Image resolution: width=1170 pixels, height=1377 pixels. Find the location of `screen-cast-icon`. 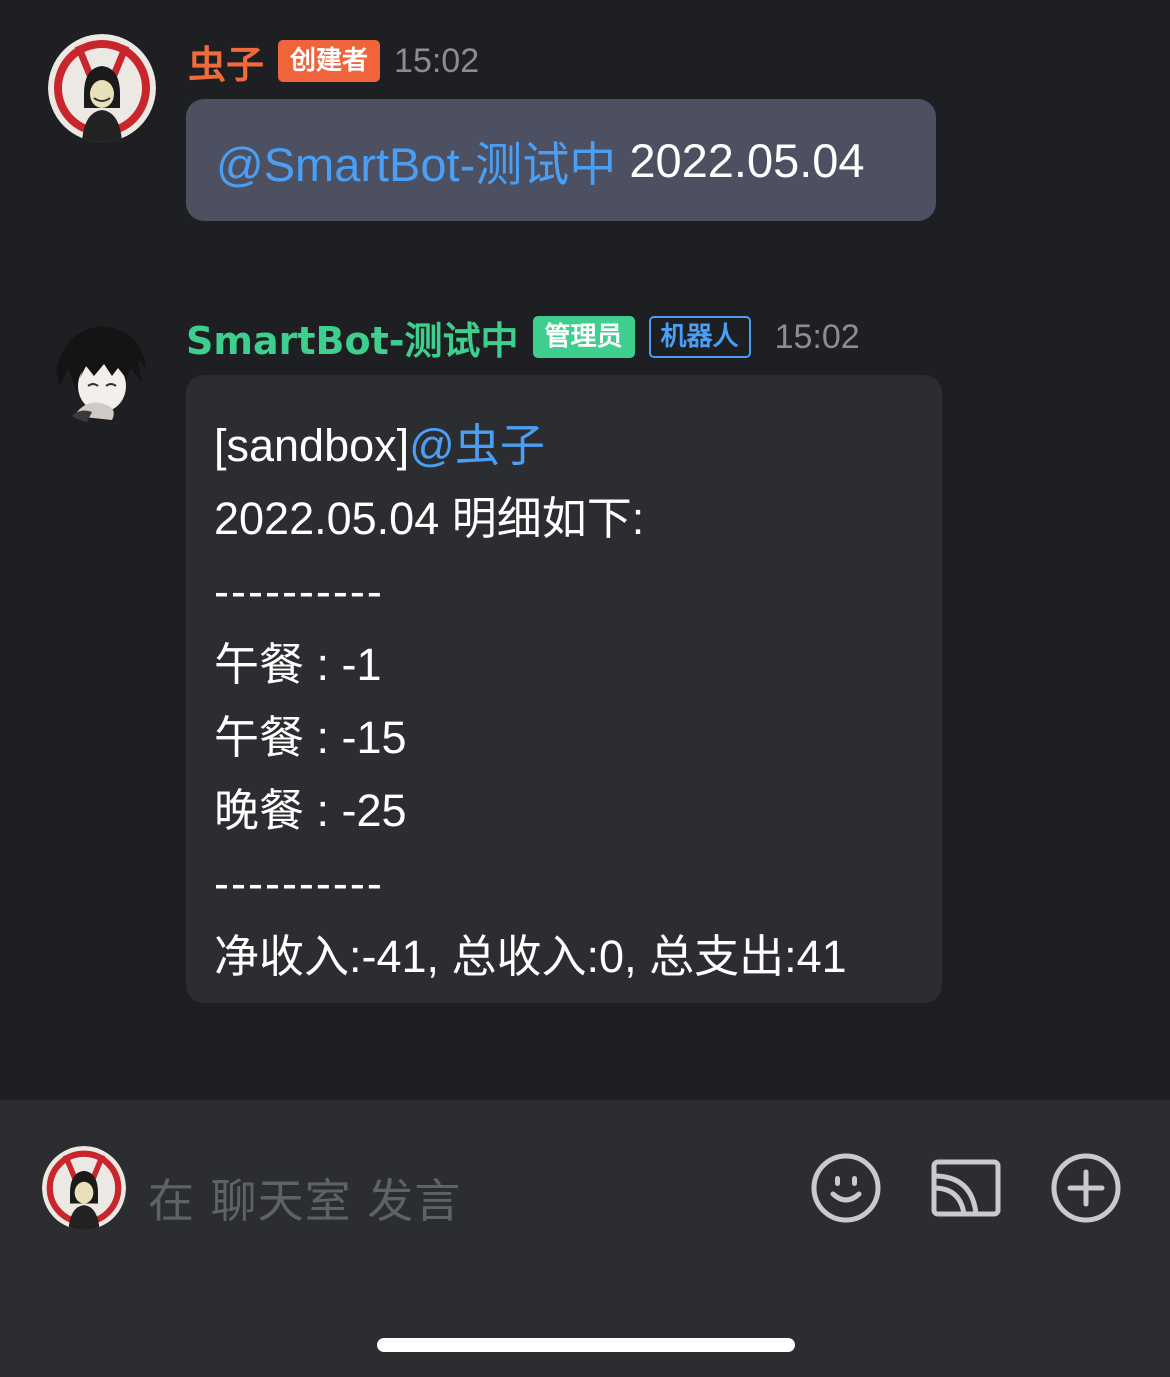

screen-cast-icon is located at coordinates (966, 1188).